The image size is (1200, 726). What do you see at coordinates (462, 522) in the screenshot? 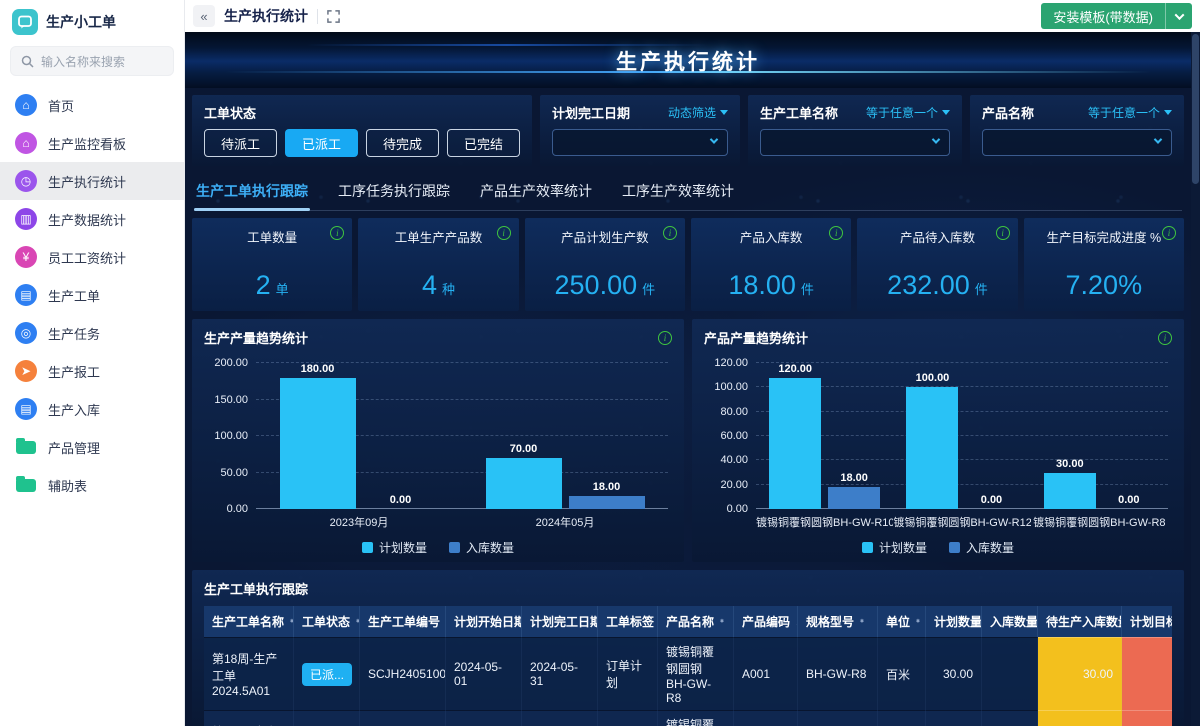
I see `chart-categories: 2023年09月 2024年05月` at bounding box center [462, 522].